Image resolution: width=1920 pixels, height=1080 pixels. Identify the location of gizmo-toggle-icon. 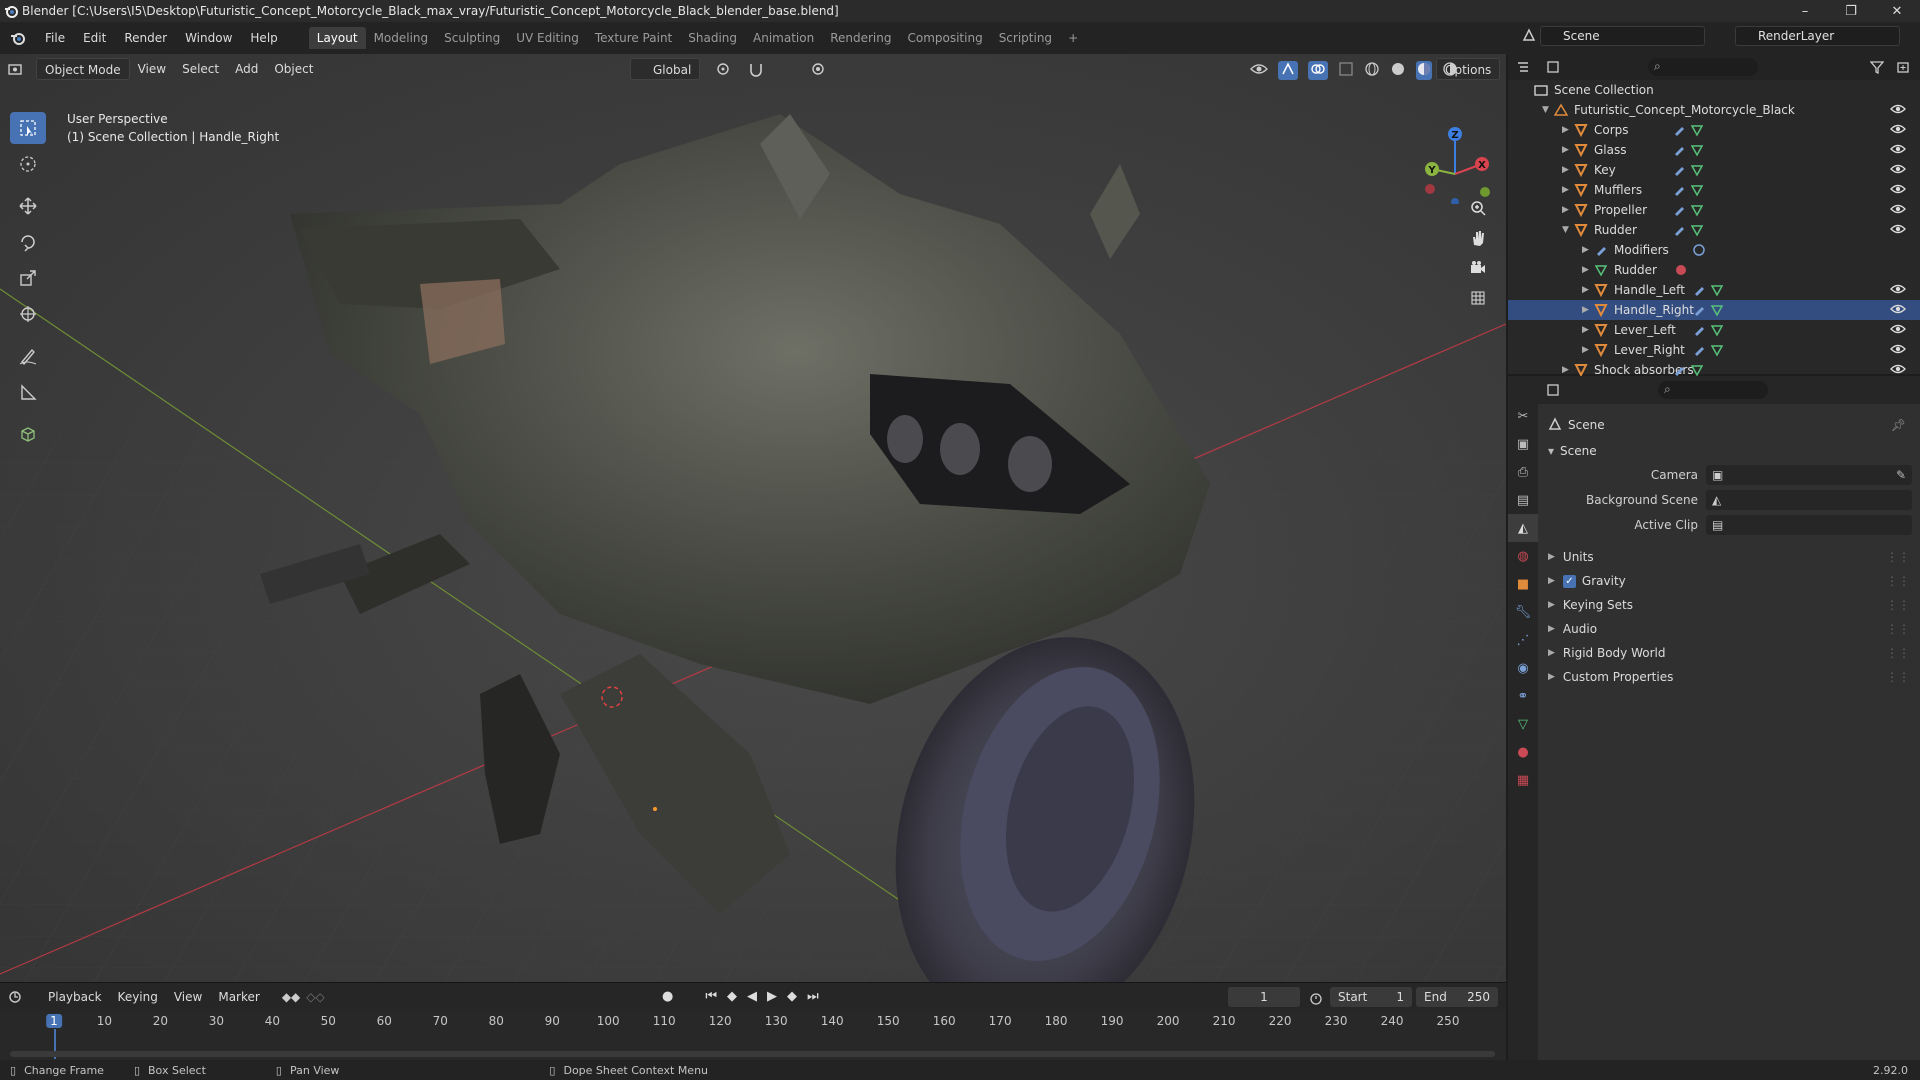
(1288, 70).